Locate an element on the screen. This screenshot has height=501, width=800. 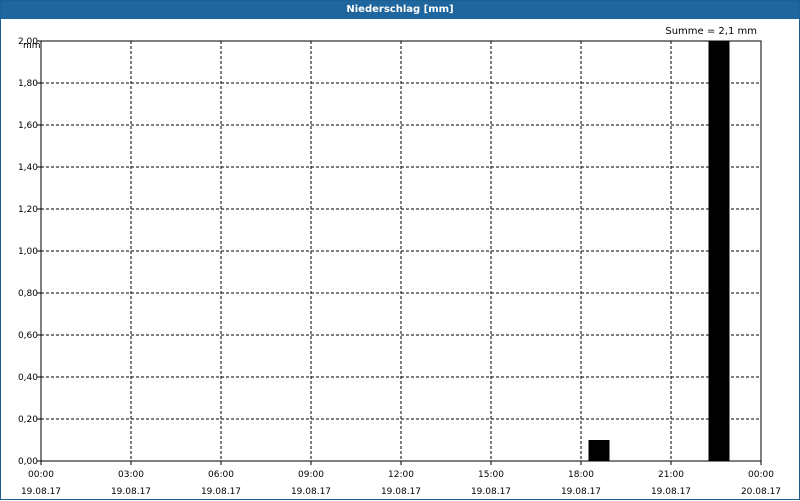
x-tick-time-label: 06:00 is located at coordinates (221, 475).